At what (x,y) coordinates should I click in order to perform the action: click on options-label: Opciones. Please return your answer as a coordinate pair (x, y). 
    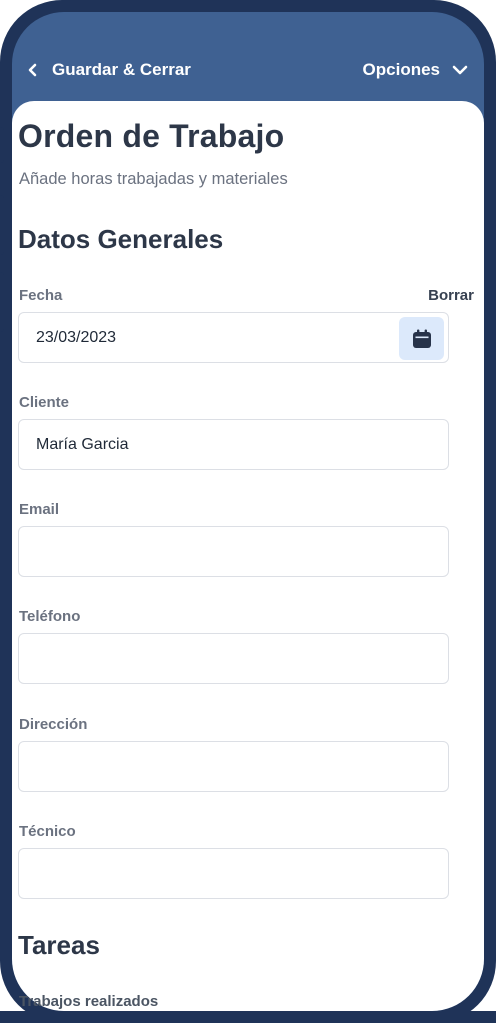
    Looking at the image, I should click on (401, 69).